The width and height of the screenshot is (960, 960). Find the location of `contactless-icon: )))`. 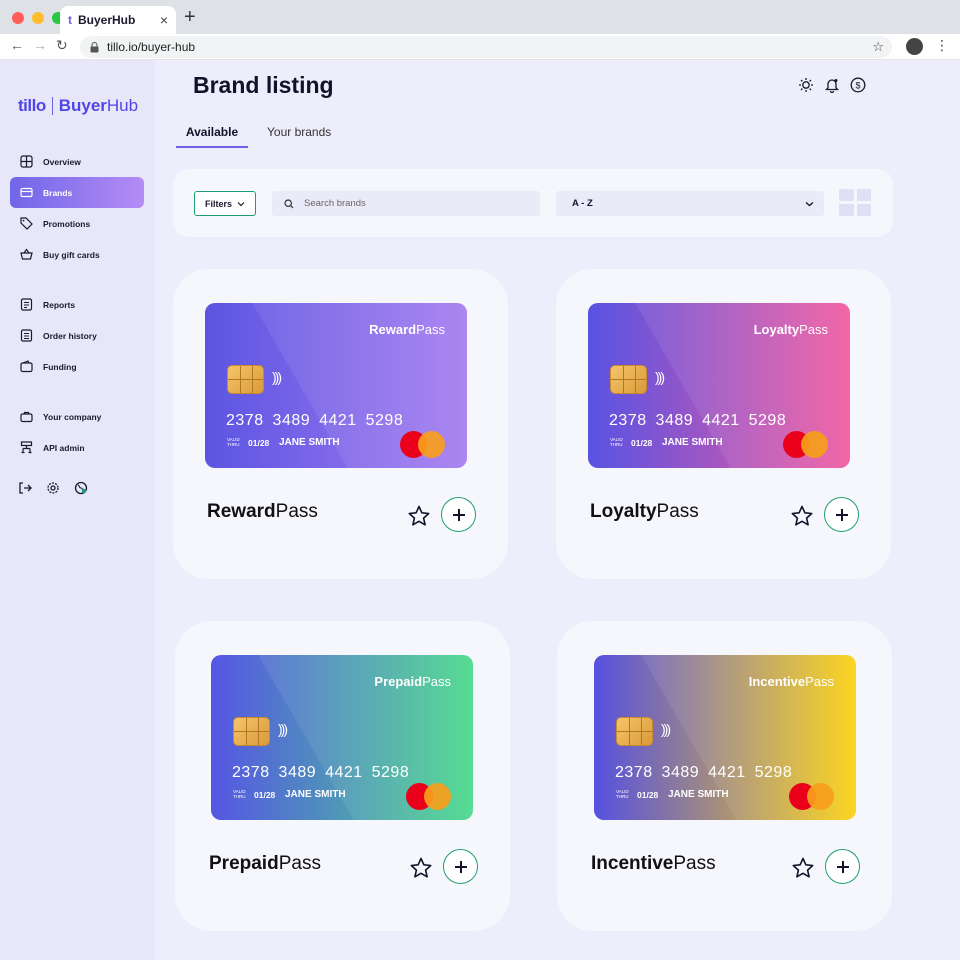

contactless-icon: ))) is located at coordinates (666, 729).